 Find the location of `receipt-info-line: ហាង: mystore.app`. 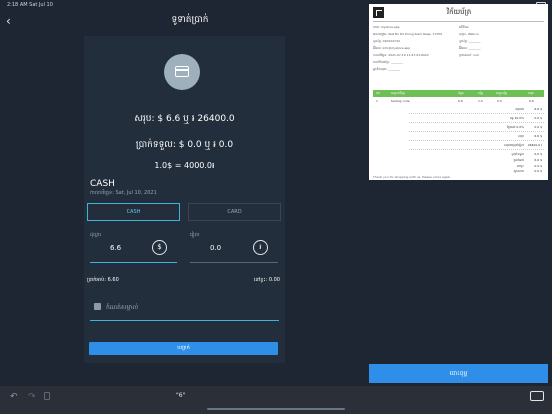

receipt-info-line: ហាង: mystore.app is located at coordinates (386, 27).